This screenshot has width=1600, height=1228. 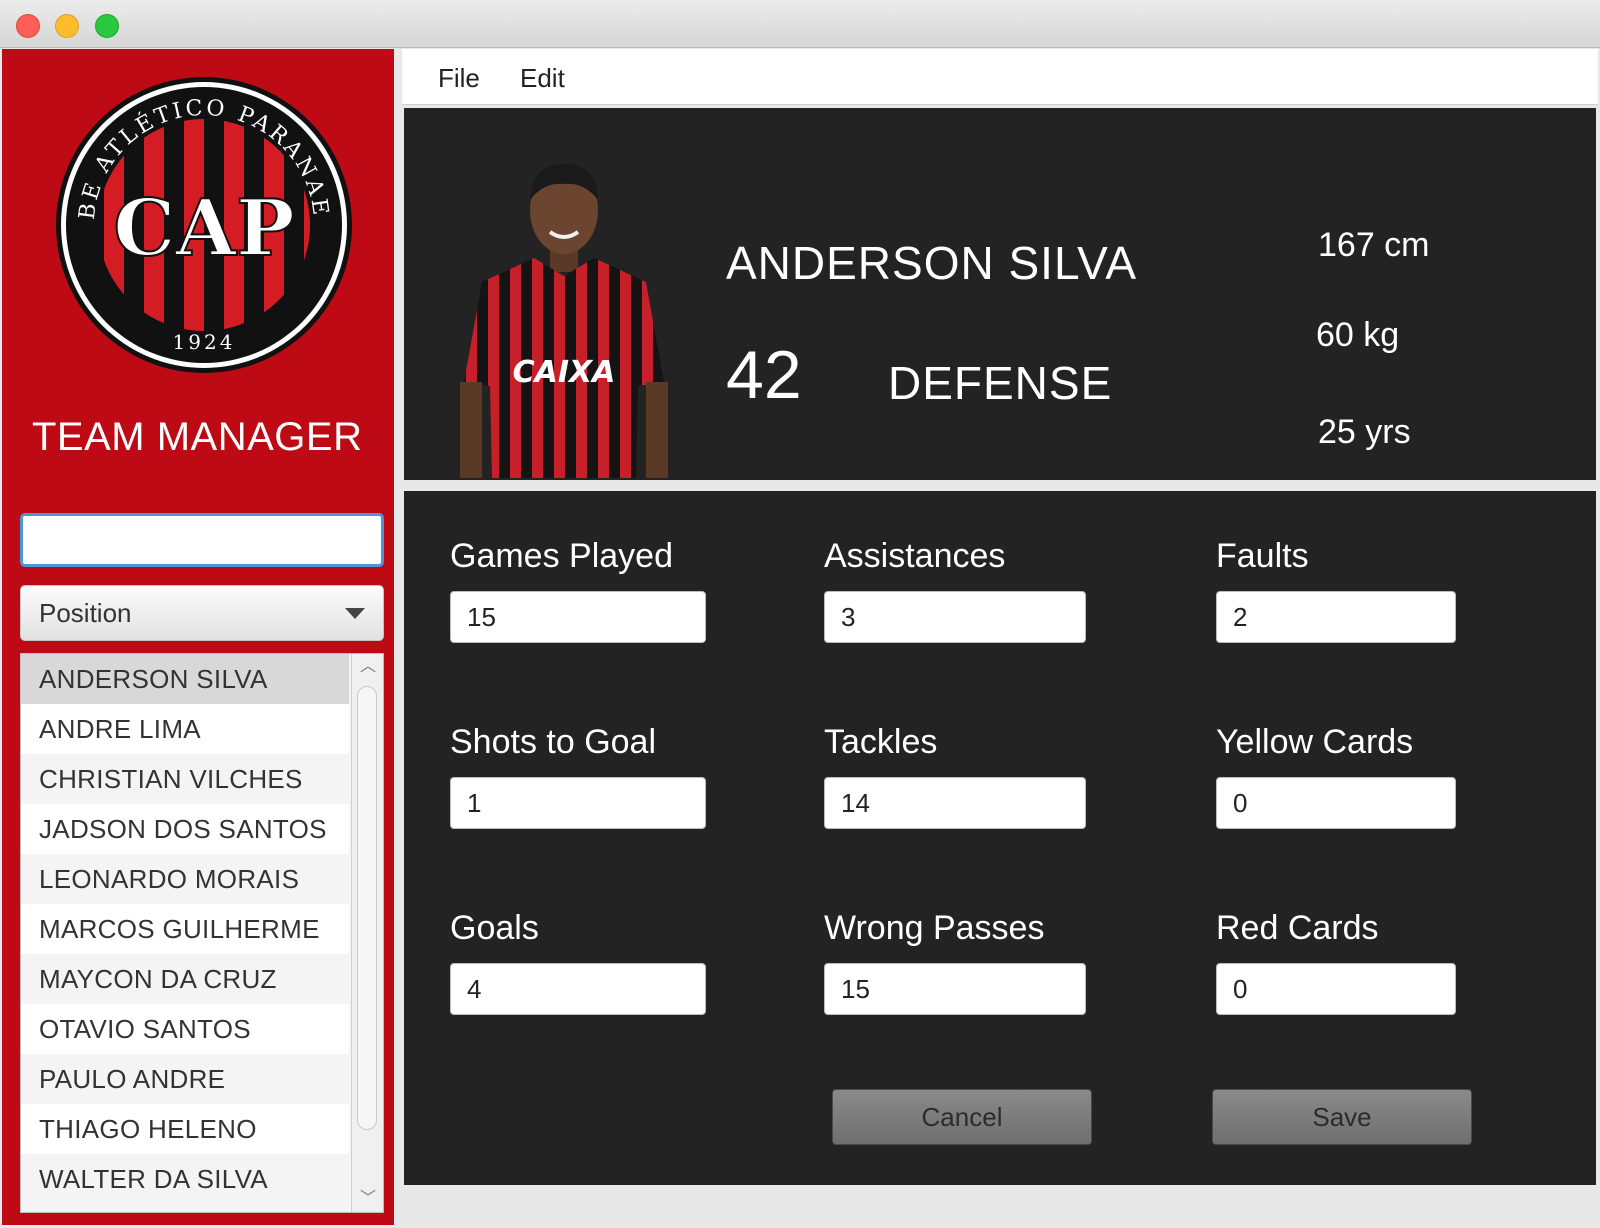 I want to click on faults-label: Faults, so click(x=1262, y=556).